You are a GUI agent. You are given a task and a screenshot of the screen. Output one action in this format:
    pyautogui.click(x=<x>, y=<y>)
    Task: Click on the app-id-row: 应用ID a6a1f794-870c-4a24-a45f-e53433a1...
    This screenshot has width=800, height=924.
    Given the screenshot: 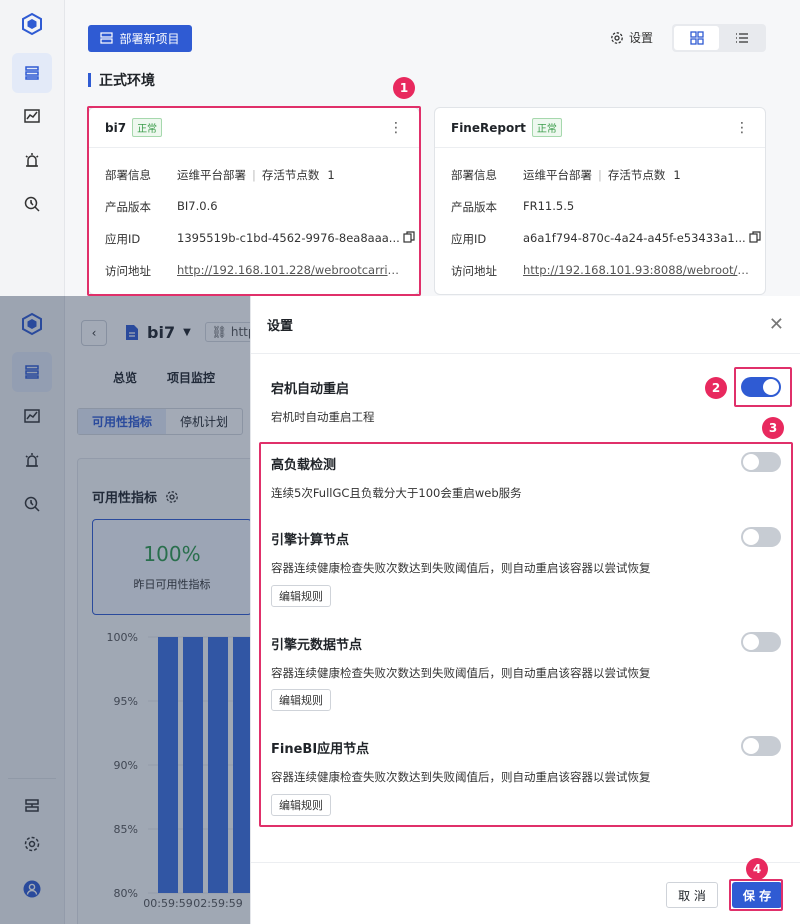 What is the action you would take?
    pyautogui.click(x=606, y=239)
    